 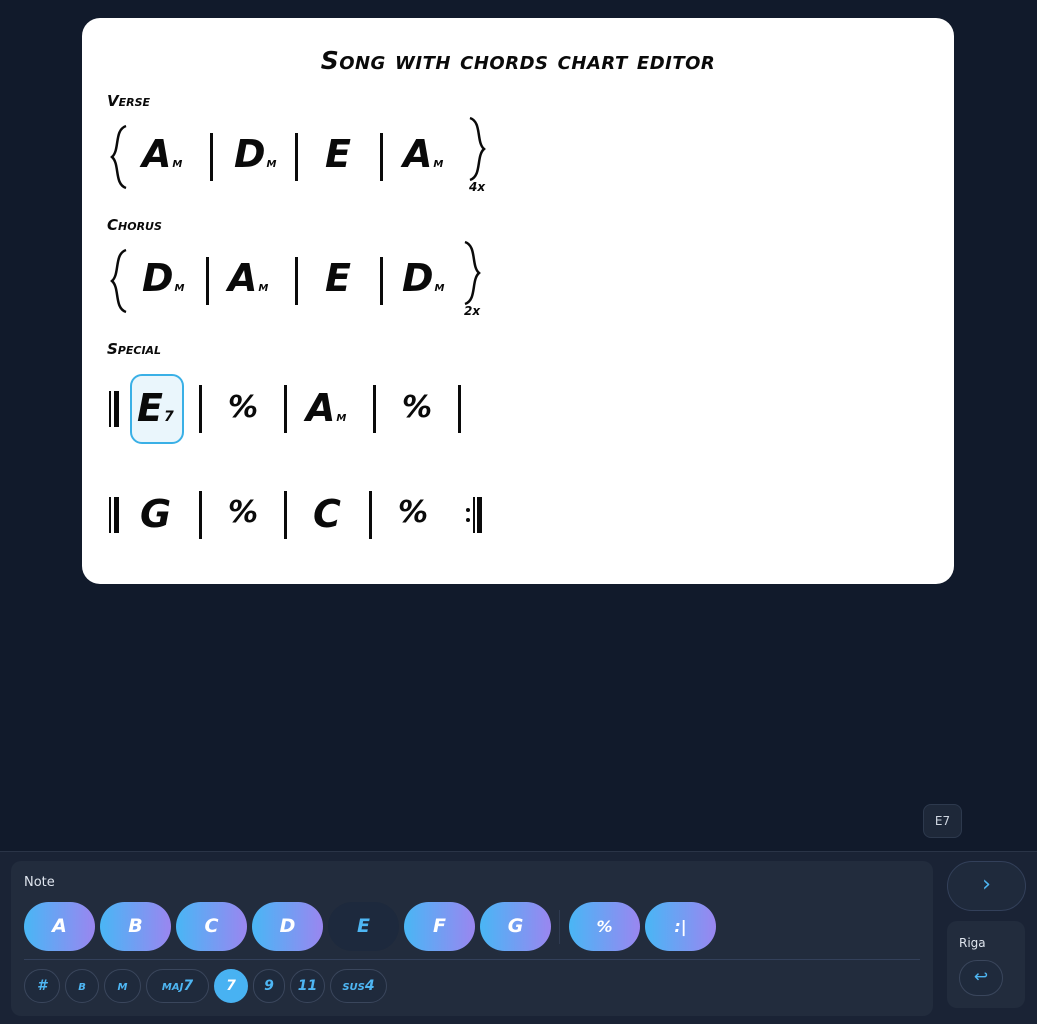 What do you see at coordinates (211, 926) in the screenshot?
I see `note-key-c: C` at bounding box center [211, 926].